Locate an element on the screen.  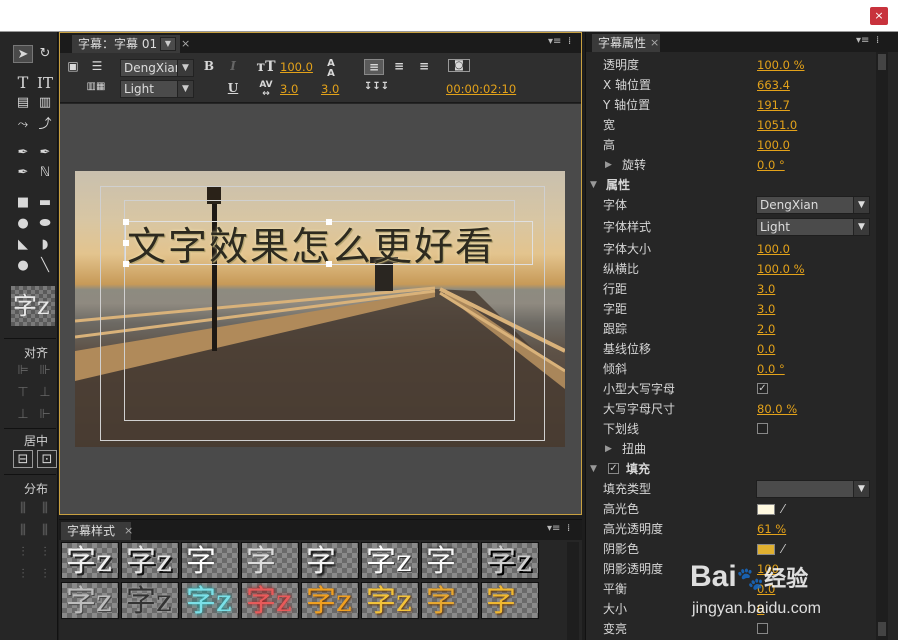
tab-stop-markers-icon: ↧↧↧ is located at coordinates (376, 86).